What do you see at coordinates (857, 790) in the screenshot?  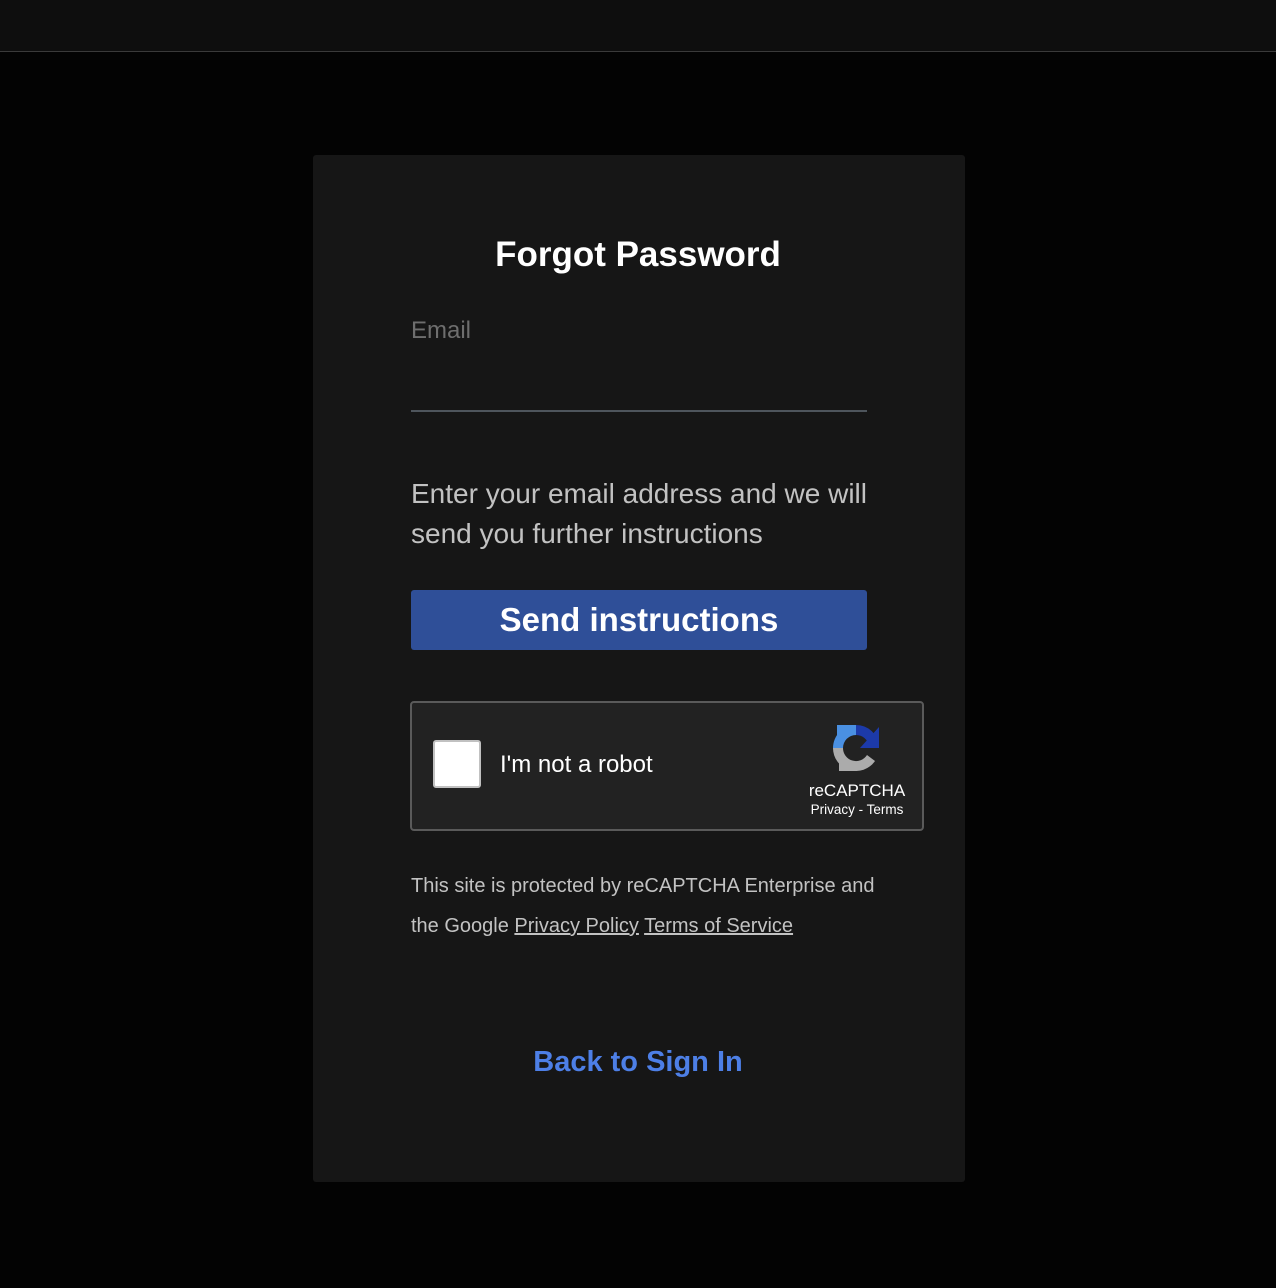 I see `recaptcha-brand: reCAPTCHA` at bounding box center [857, 790].